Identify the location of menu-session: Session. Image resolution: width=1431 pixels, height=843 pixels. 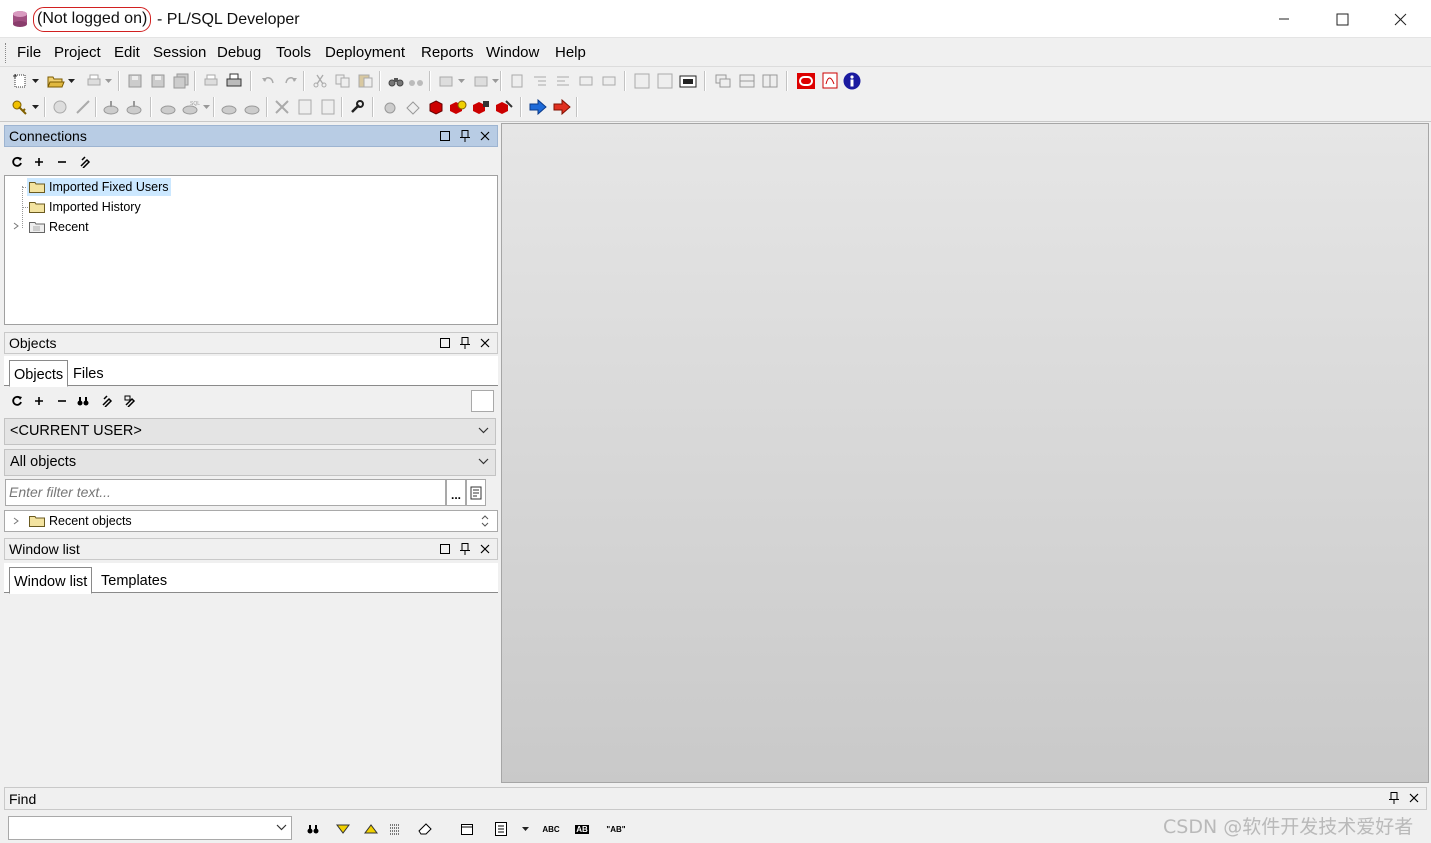
(179, 53).